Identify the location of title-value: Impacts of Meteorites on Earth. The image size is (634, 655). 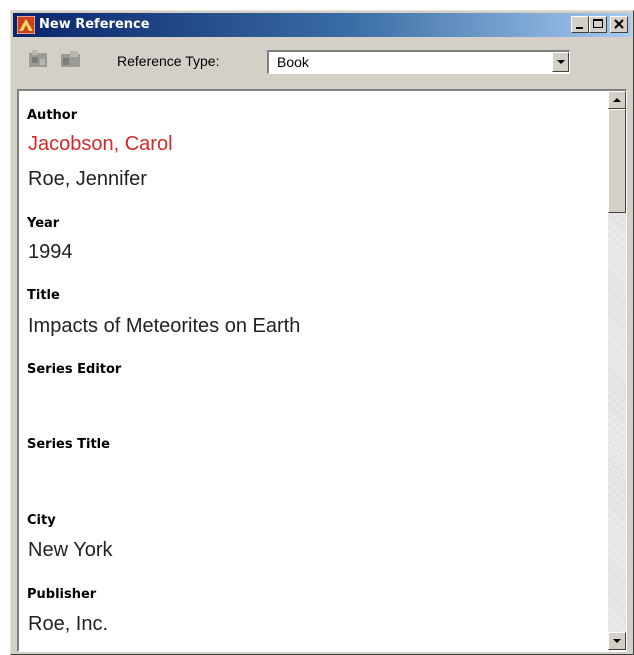
(164, 326).